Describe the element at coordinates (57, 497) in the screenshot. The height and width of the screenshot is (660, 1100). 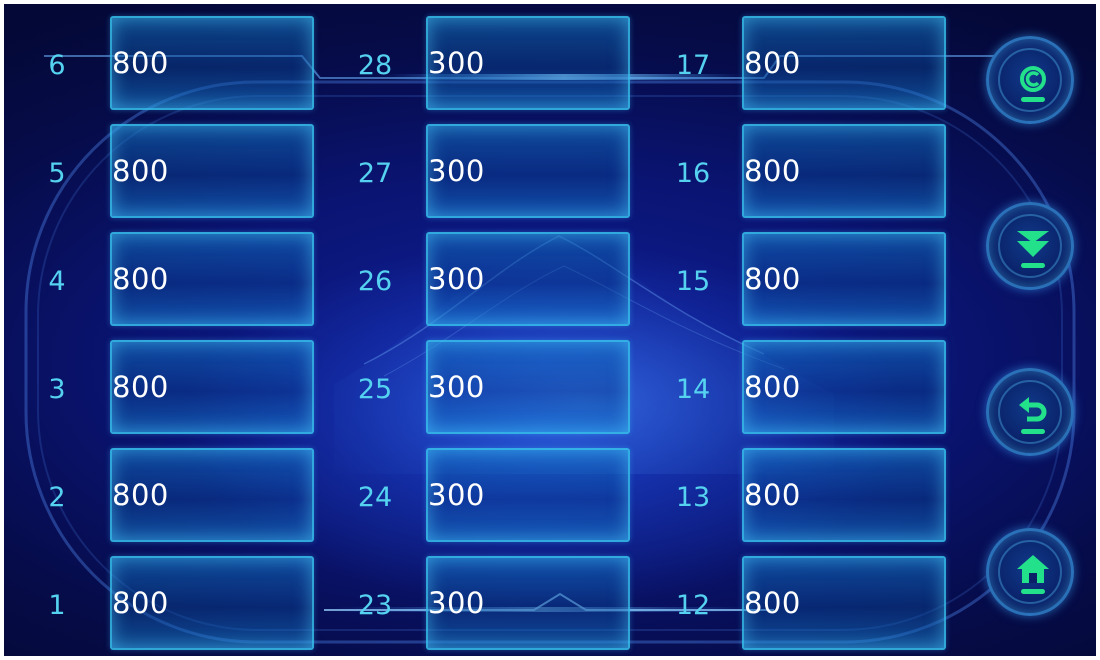
I see `row-label: 2` at that location.